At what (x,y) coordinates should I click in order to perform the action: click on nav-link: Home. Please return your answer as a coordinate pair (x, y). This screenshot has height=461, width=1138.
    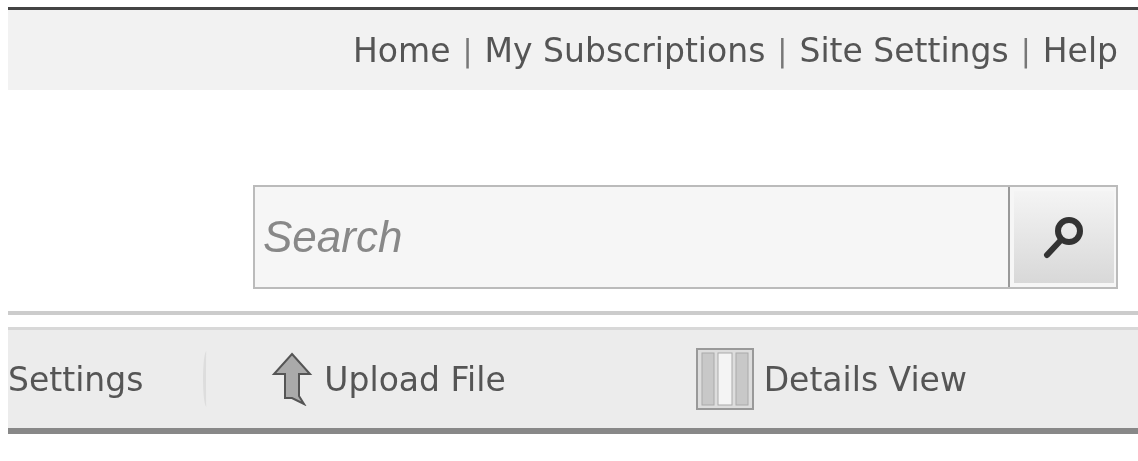
    Looking at the image, I should click on (402, 50).